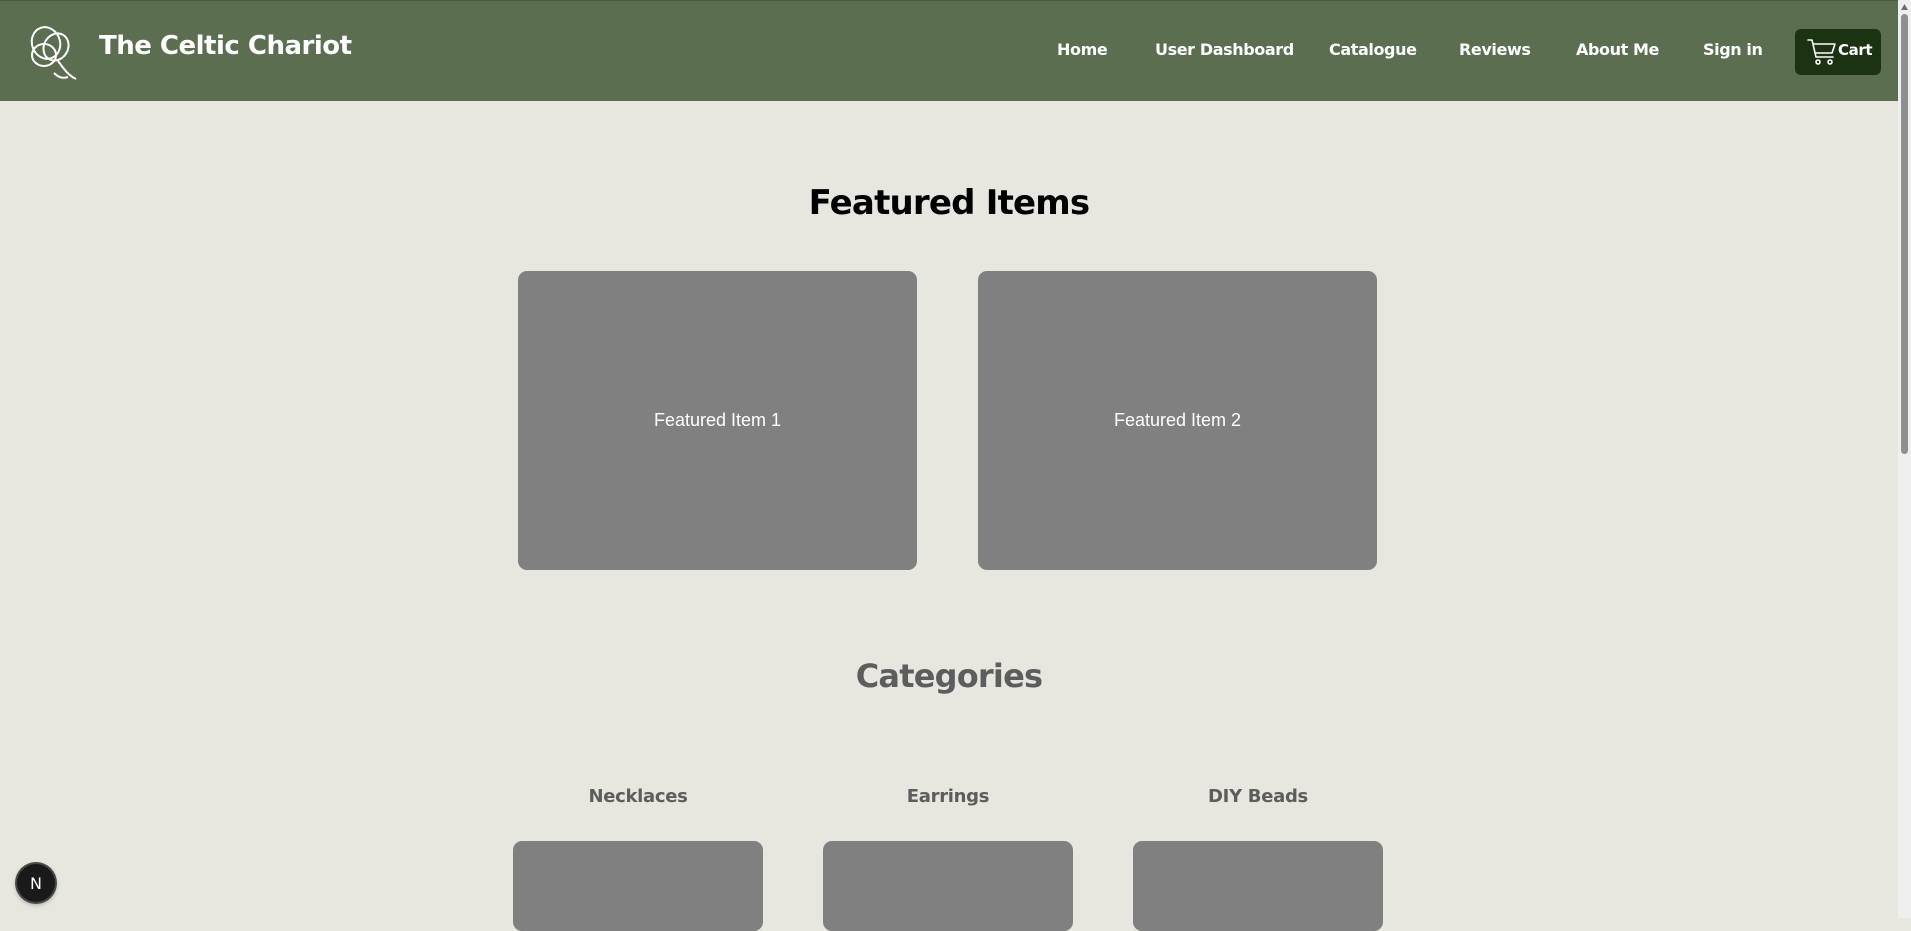  I want to click on nav-reviews: Reviews, so click(1495, 49).